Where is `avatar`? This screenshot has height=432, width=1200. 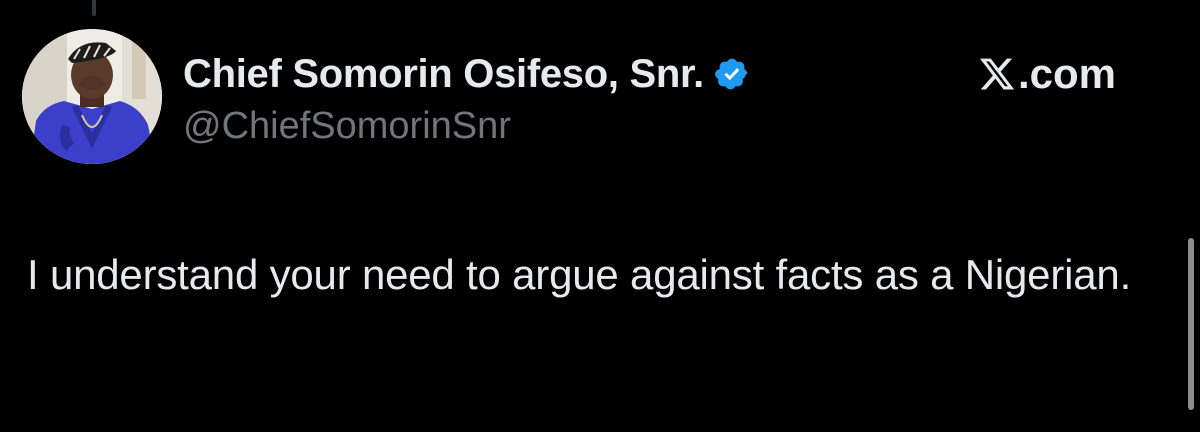 avatar is located at coordinates (92, 96).